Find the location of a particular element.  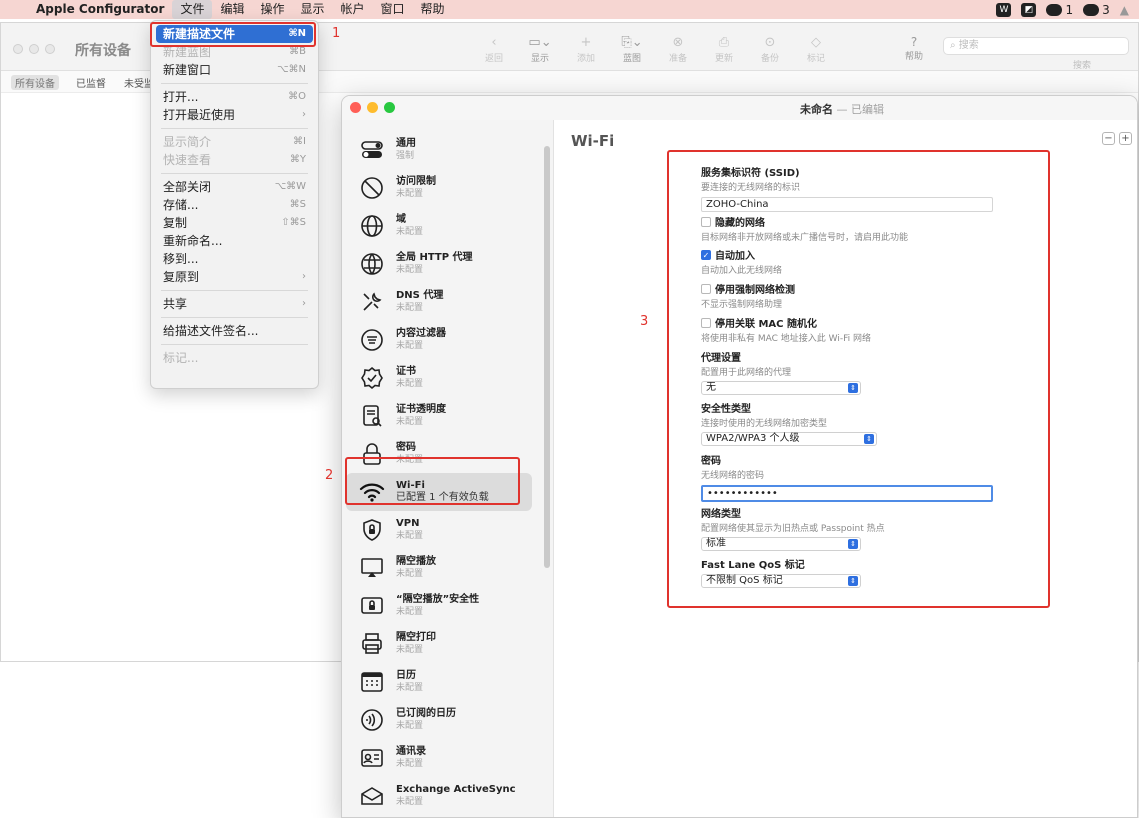

file-menu-item: 快速查看 ⌘Y is located at coordinates (234, 160).